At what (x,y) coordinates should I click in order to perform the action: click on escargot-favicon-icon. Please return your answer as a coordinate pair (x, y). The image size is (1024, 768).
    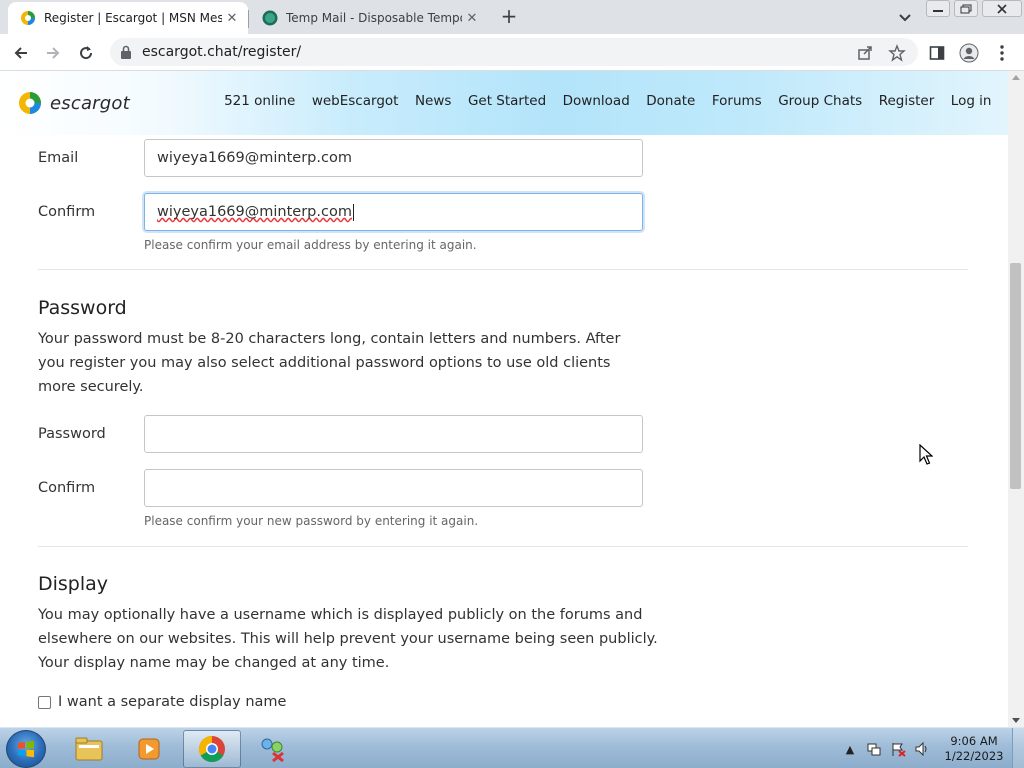
    Looking at the image, I should click on (28, 18).